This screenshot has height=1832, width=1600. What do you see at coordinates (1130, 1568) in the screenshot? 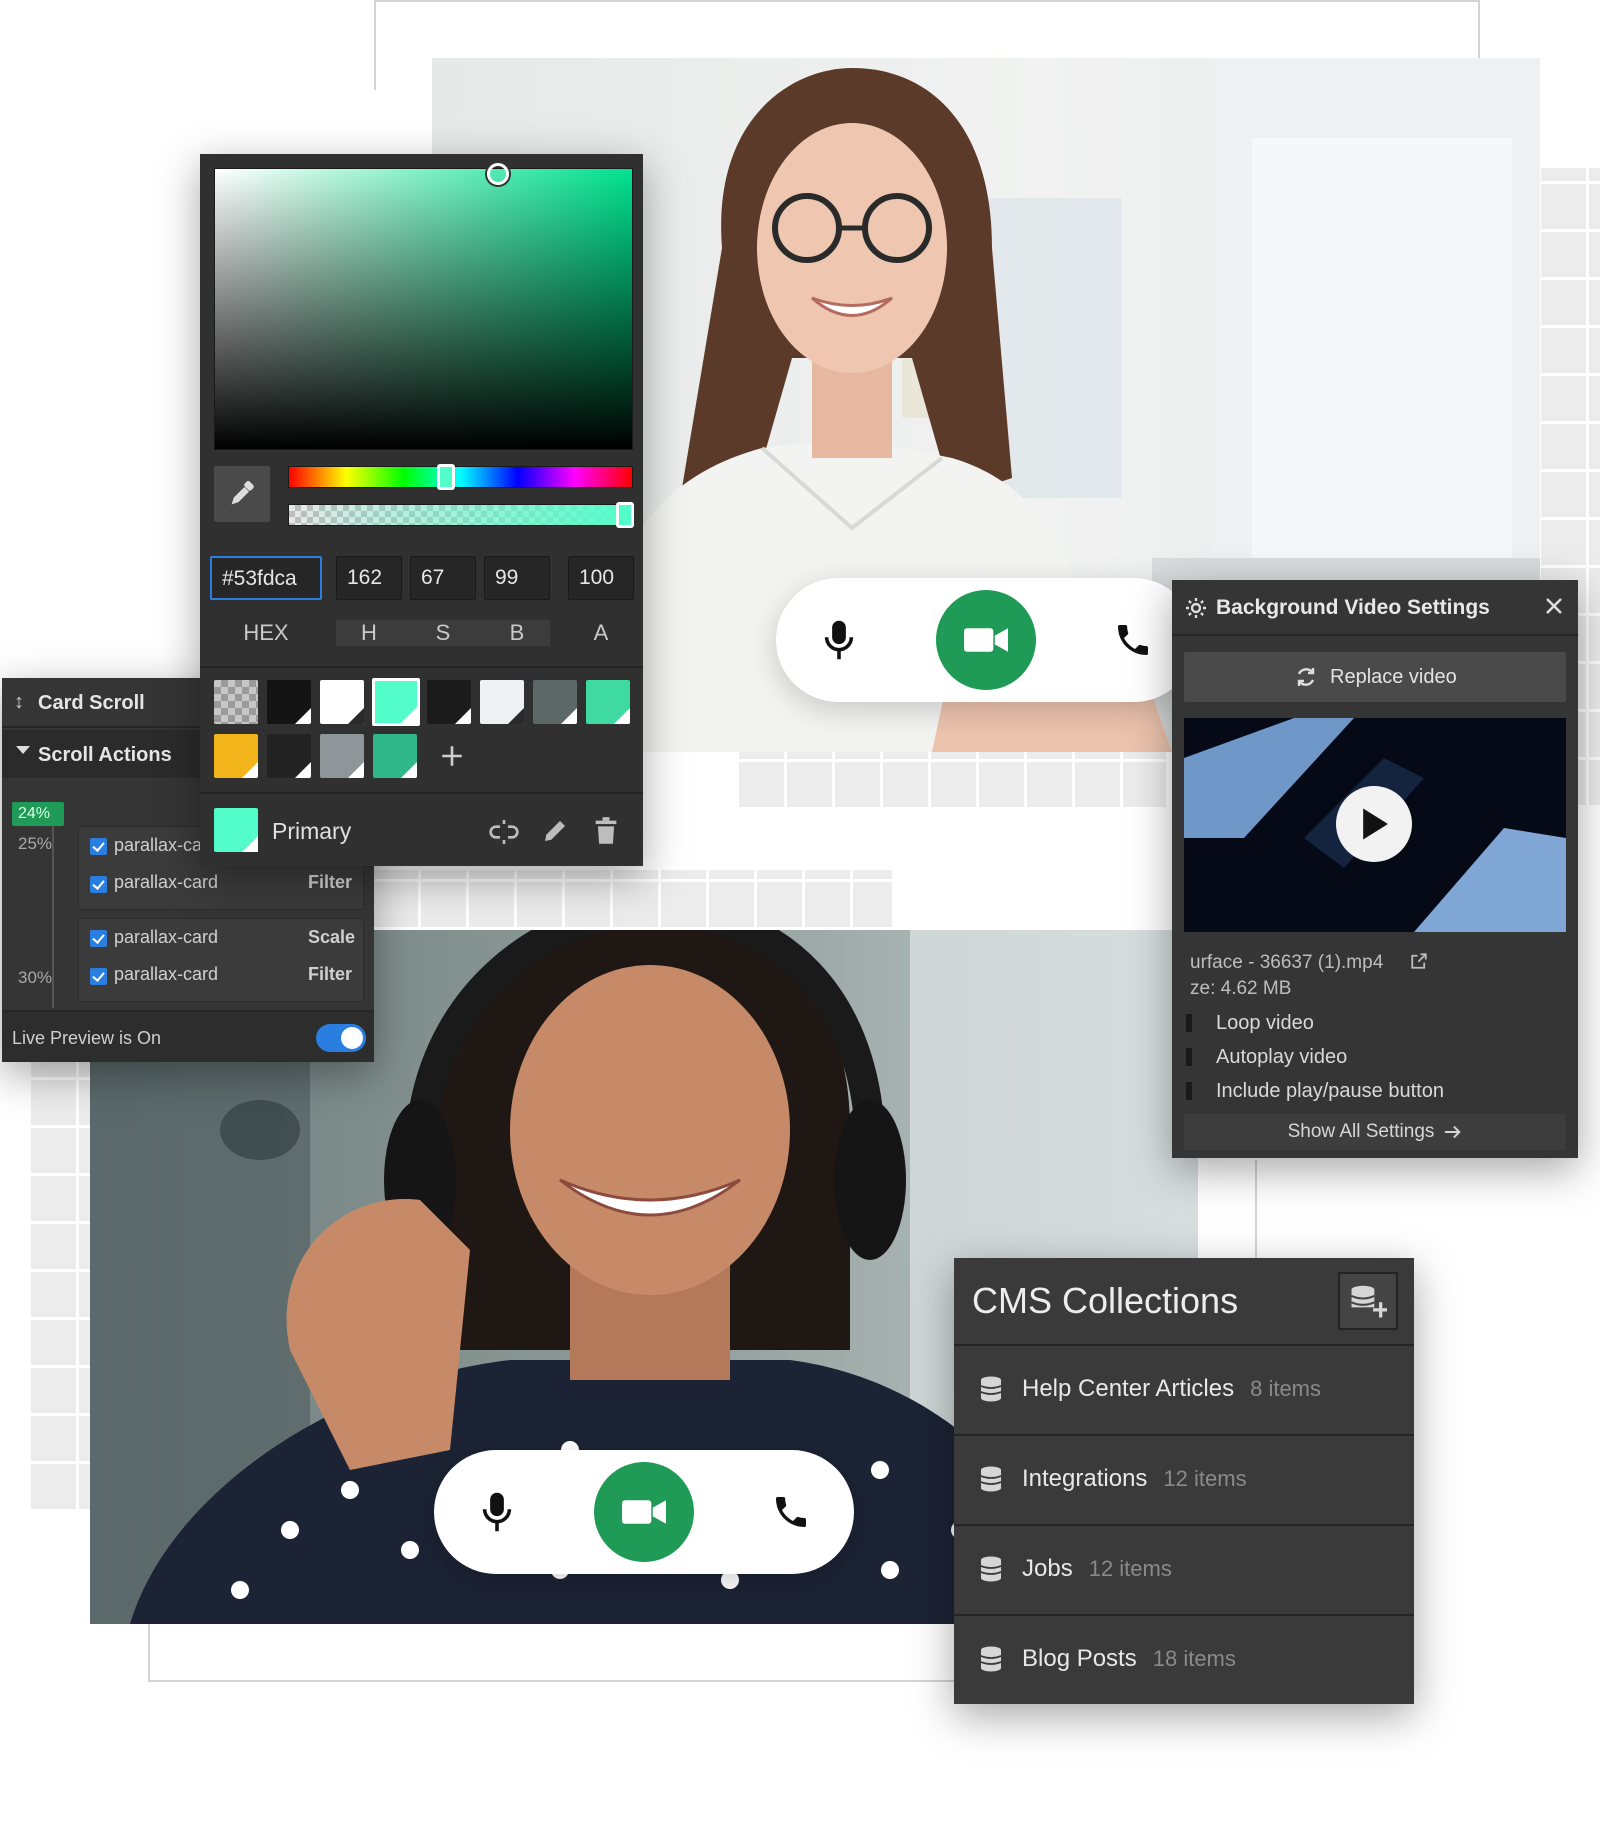
I see `collection-count: 12 items` at bounding box center [1130, 1568].